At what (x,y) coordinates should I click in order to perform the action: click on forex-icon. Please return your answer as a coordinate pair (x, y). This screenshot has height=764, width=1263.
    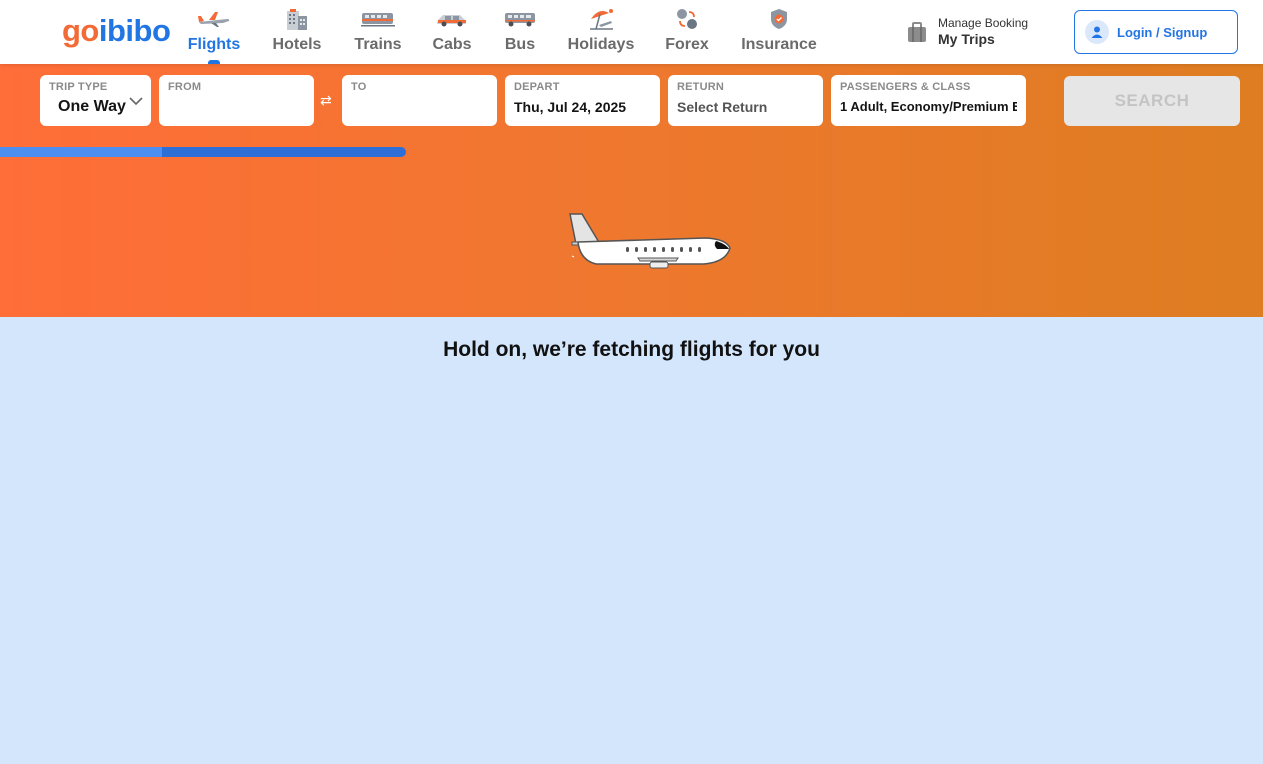
    Looking at the image, I should click on (687, 19).